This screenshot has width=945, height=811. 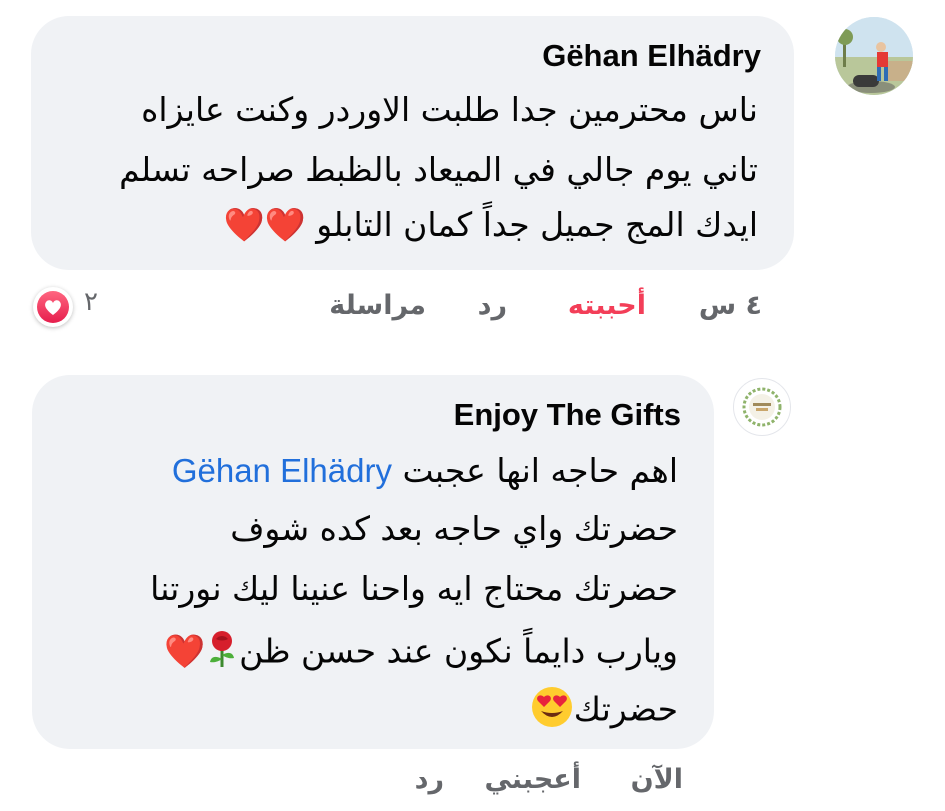 What do you see at coordinates (53, 307) in the screenshot?
I see `love-reaction-icon` at bounding box center [53, 307].